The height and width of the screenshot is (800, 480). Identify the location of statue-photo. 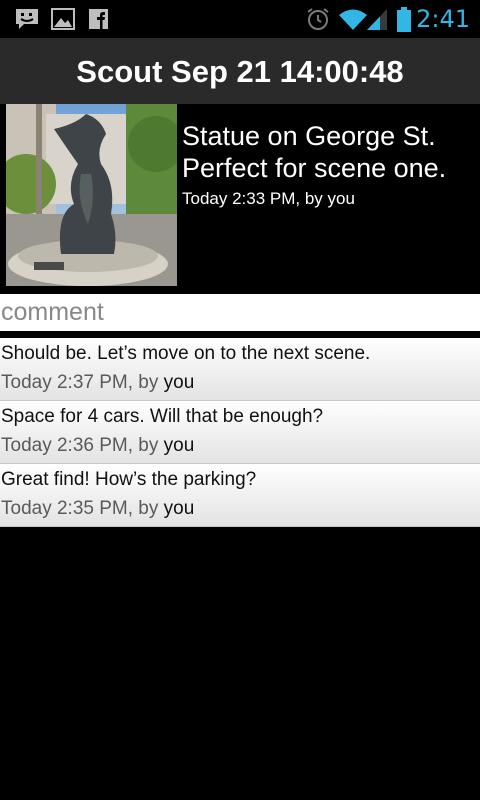
(91, 195).